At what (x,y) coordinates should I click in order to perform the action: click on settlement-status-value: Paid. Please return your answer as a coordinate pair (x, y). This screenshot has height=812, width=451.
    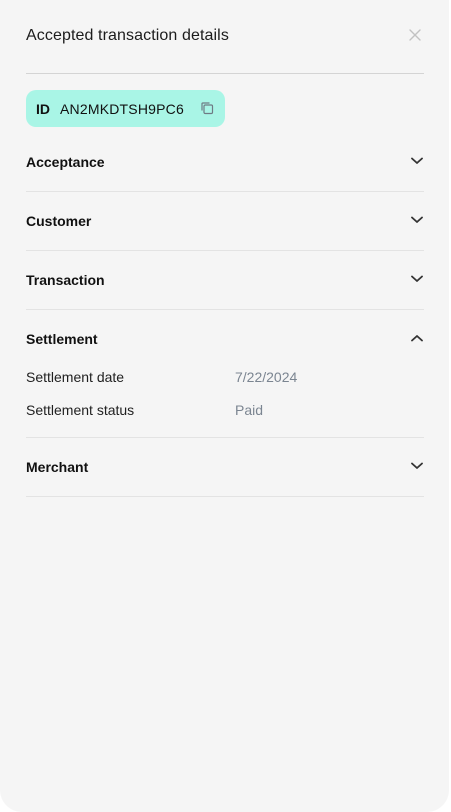
    Looking at the image, I should click on (249, 410).